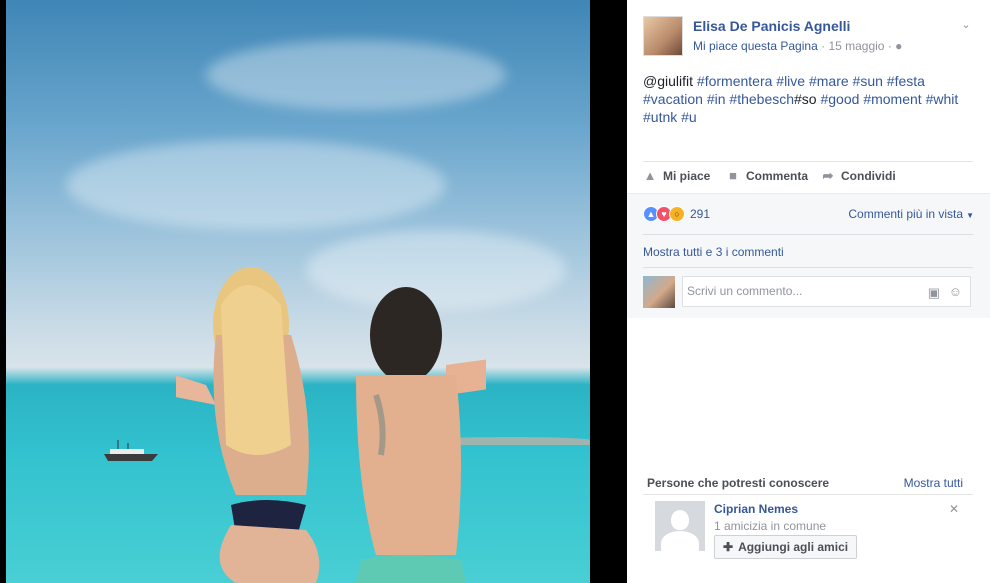 This screenshot has height=583, width=990. What do you see at coordinates (954, 509) in the screenshot?
I see `close-icon: ✕` at bounding box center [954, 509].